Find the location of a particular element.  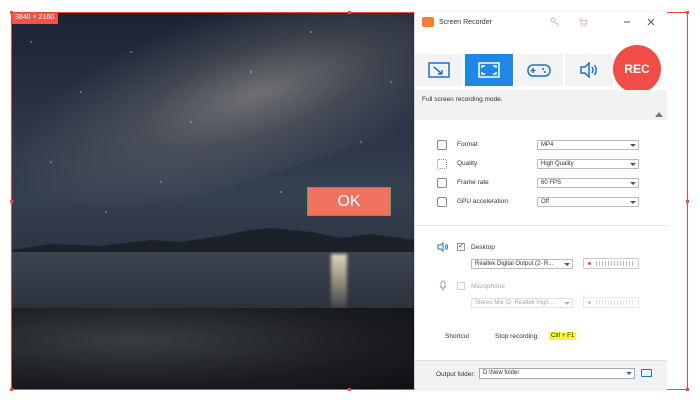

mode-region-button is located at coordinates (439, 70).